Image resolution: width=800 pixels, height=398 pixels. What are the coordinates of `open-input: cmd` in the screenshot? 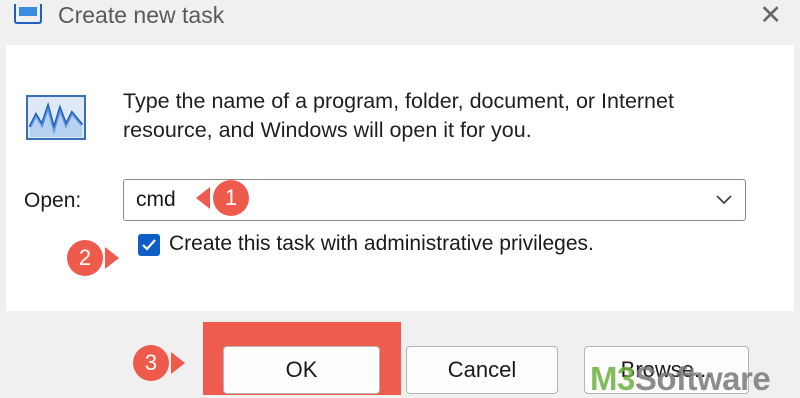 It's located at (156, 200).